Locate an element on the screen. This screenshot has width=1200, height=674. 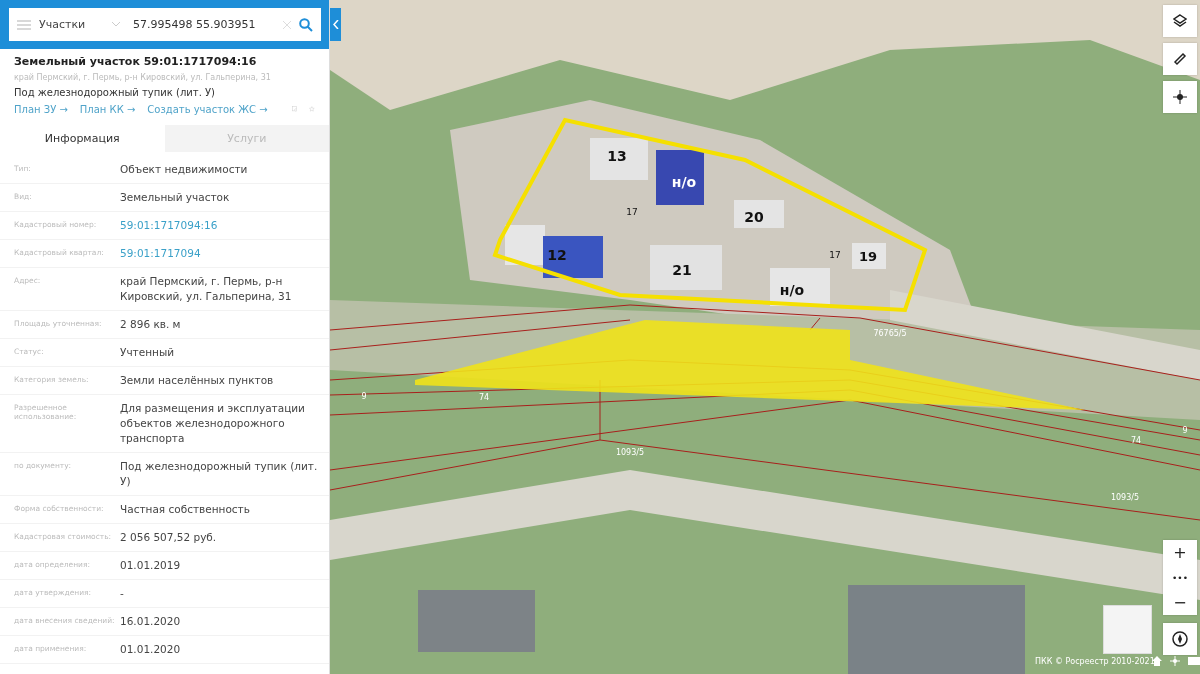
search-icon is located at coordinates (306, 24).